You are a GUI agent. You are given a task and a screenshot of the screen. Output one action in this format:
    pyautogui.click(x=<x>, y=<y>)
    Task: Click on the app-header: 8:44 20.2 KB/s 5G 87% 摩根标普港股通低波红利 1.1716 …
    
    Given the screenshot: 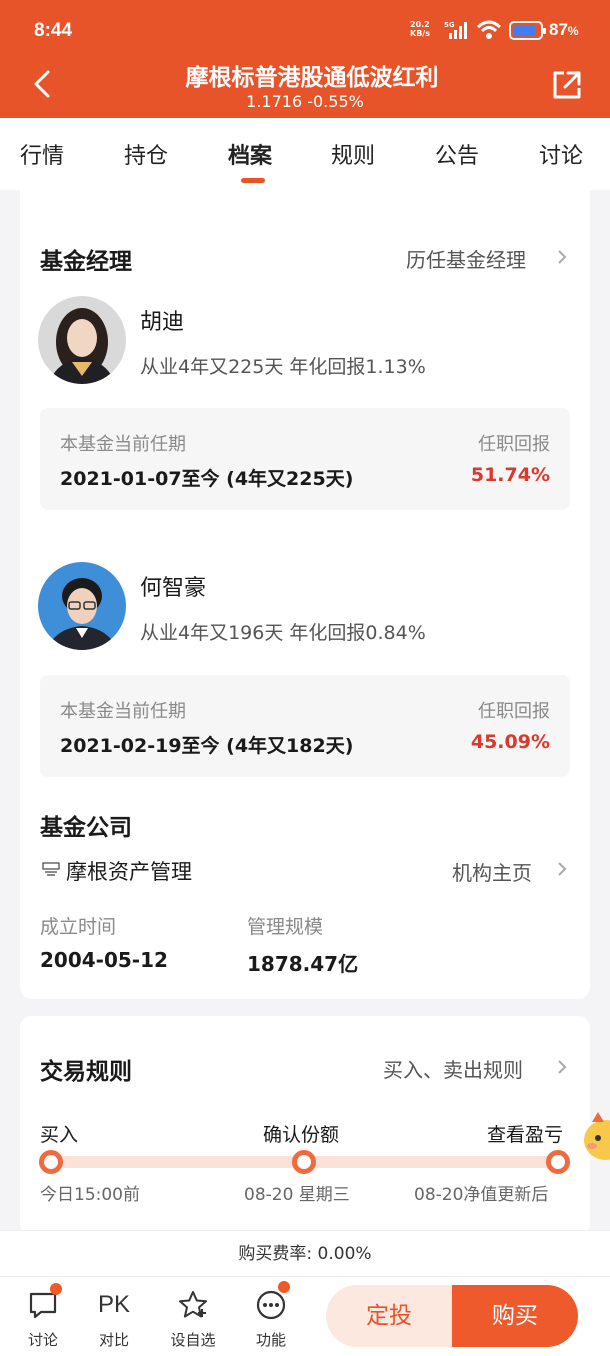 What is the action you would take?
    pyautogui.click(x=305, y=59)
    